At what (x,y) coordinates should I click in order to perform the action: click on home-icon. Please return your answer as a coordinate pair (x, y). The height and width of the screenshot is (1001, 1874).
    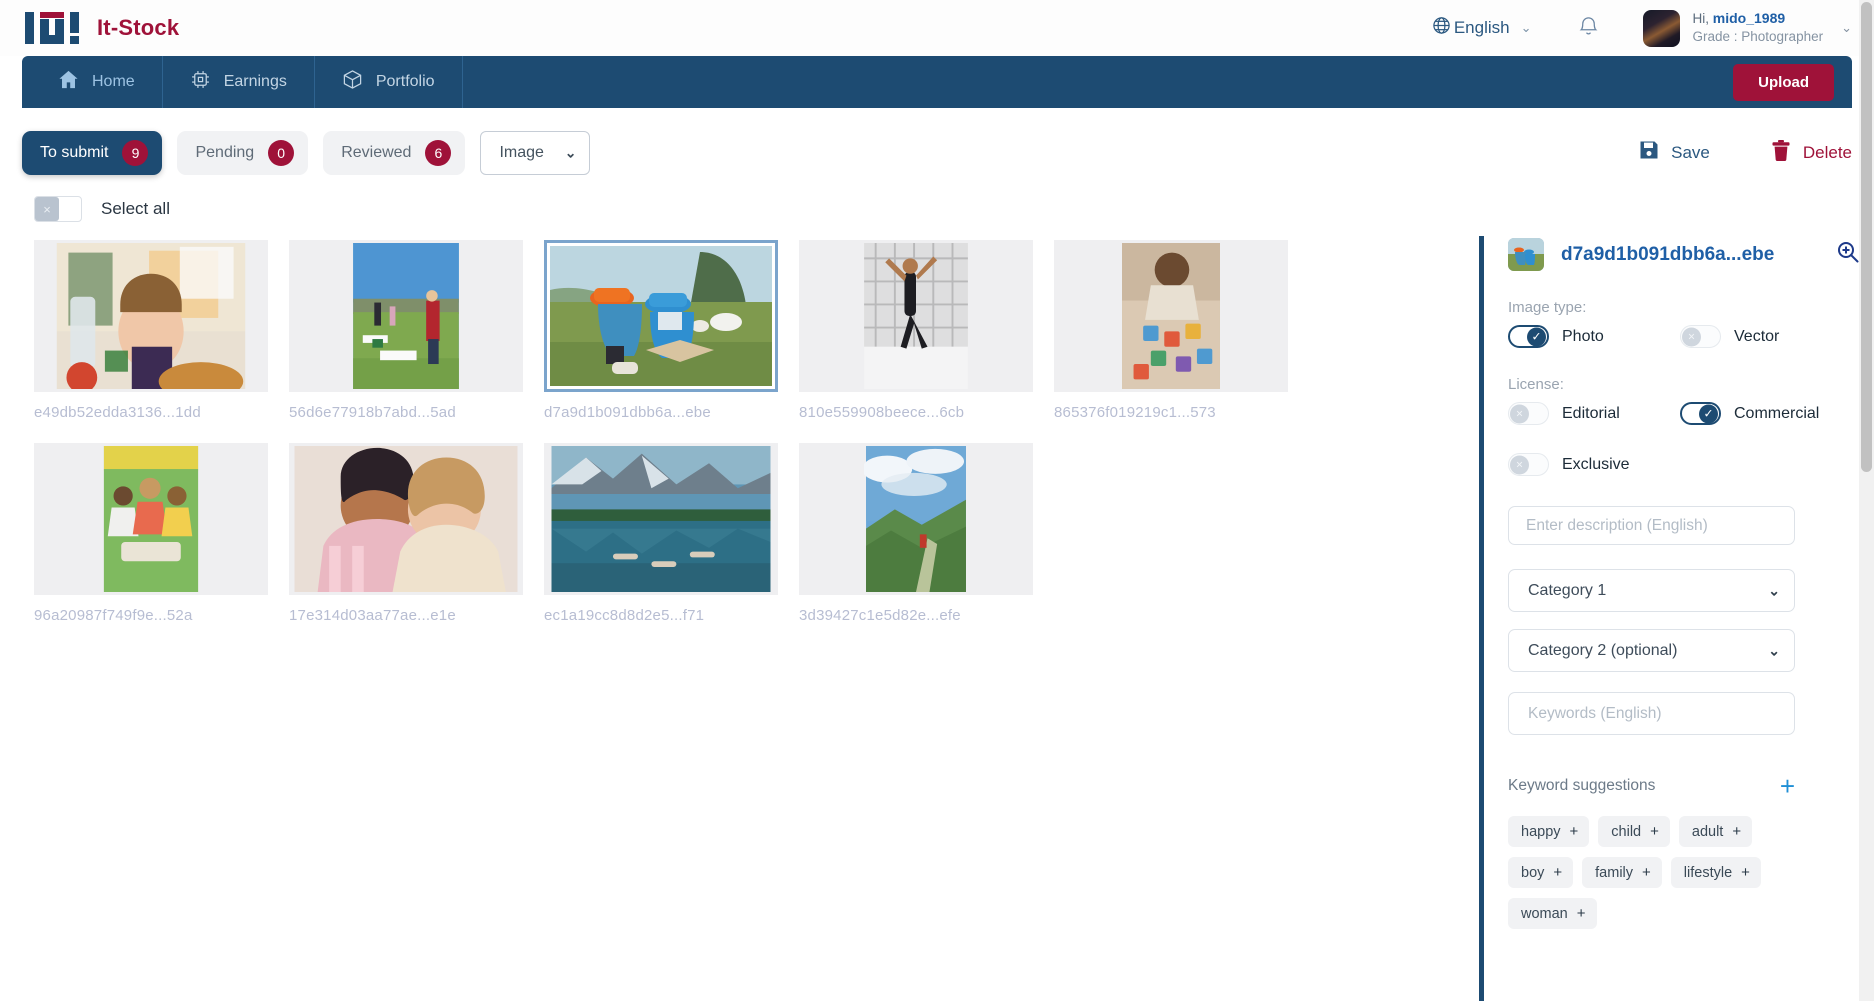
    Looking at the image, I should click on (68, 82).